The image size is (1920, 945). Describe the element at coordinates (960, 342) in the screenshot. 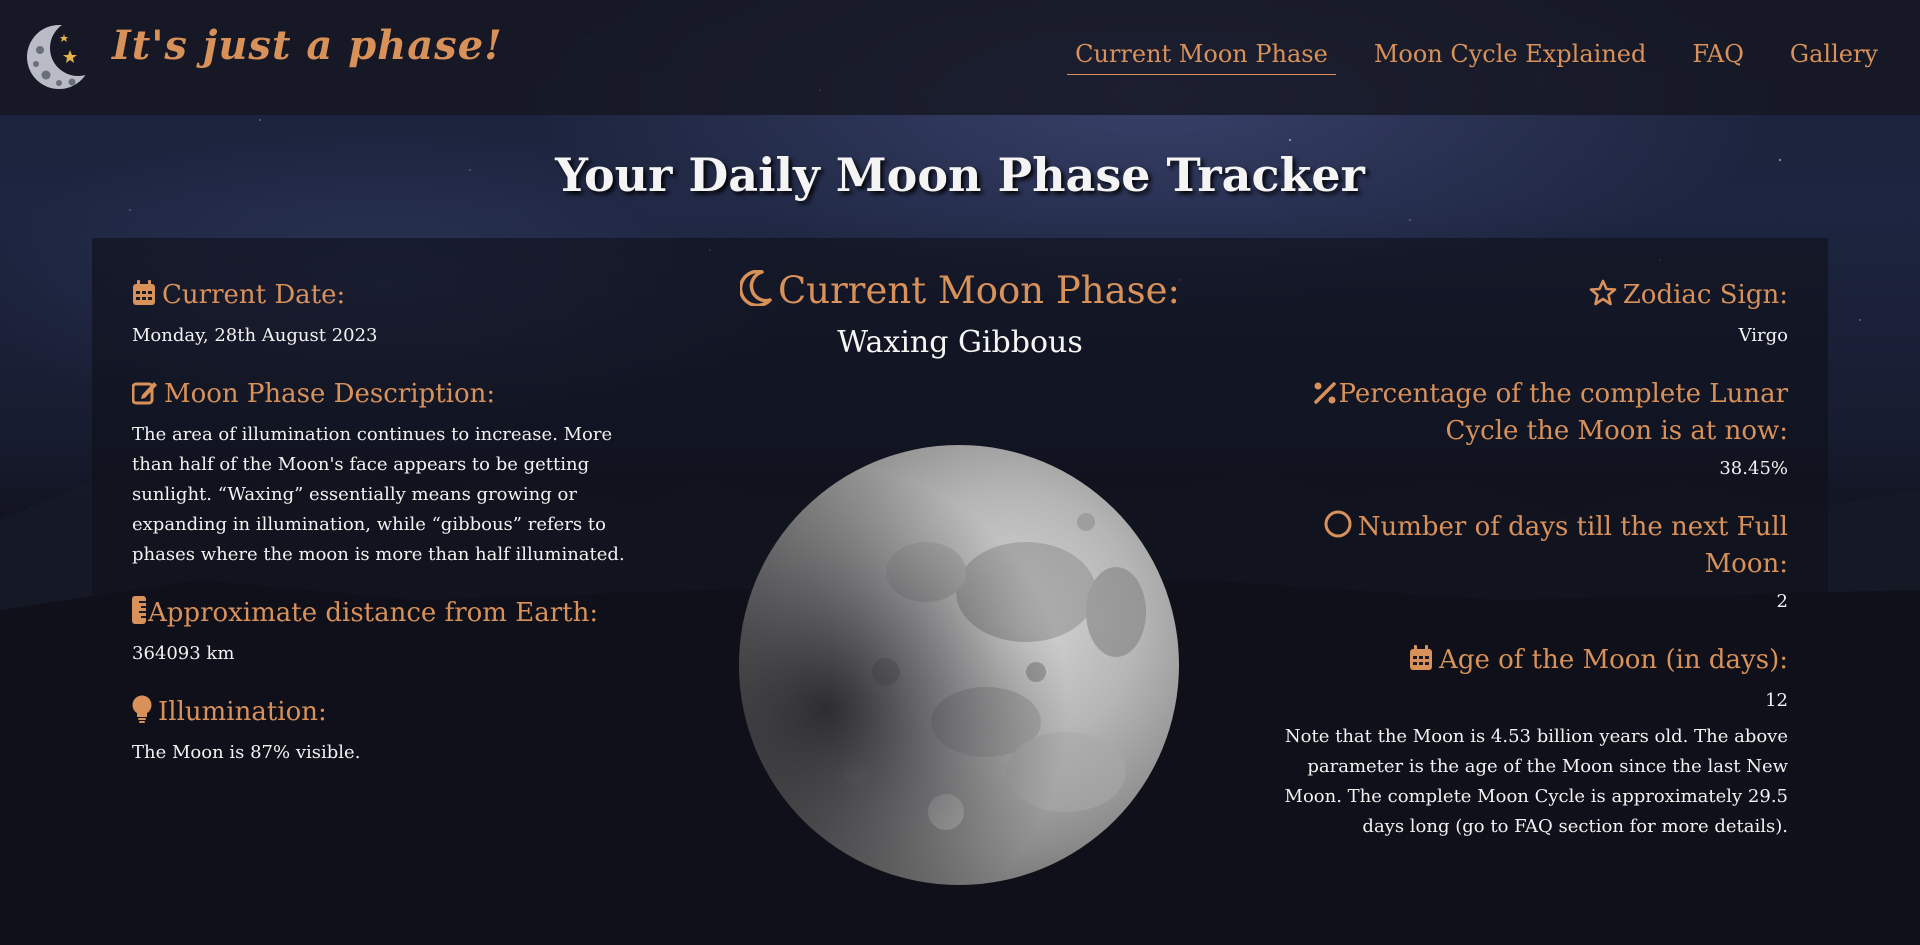

I see `current-moon-phase-value: Waxing Gibbous` at that location.